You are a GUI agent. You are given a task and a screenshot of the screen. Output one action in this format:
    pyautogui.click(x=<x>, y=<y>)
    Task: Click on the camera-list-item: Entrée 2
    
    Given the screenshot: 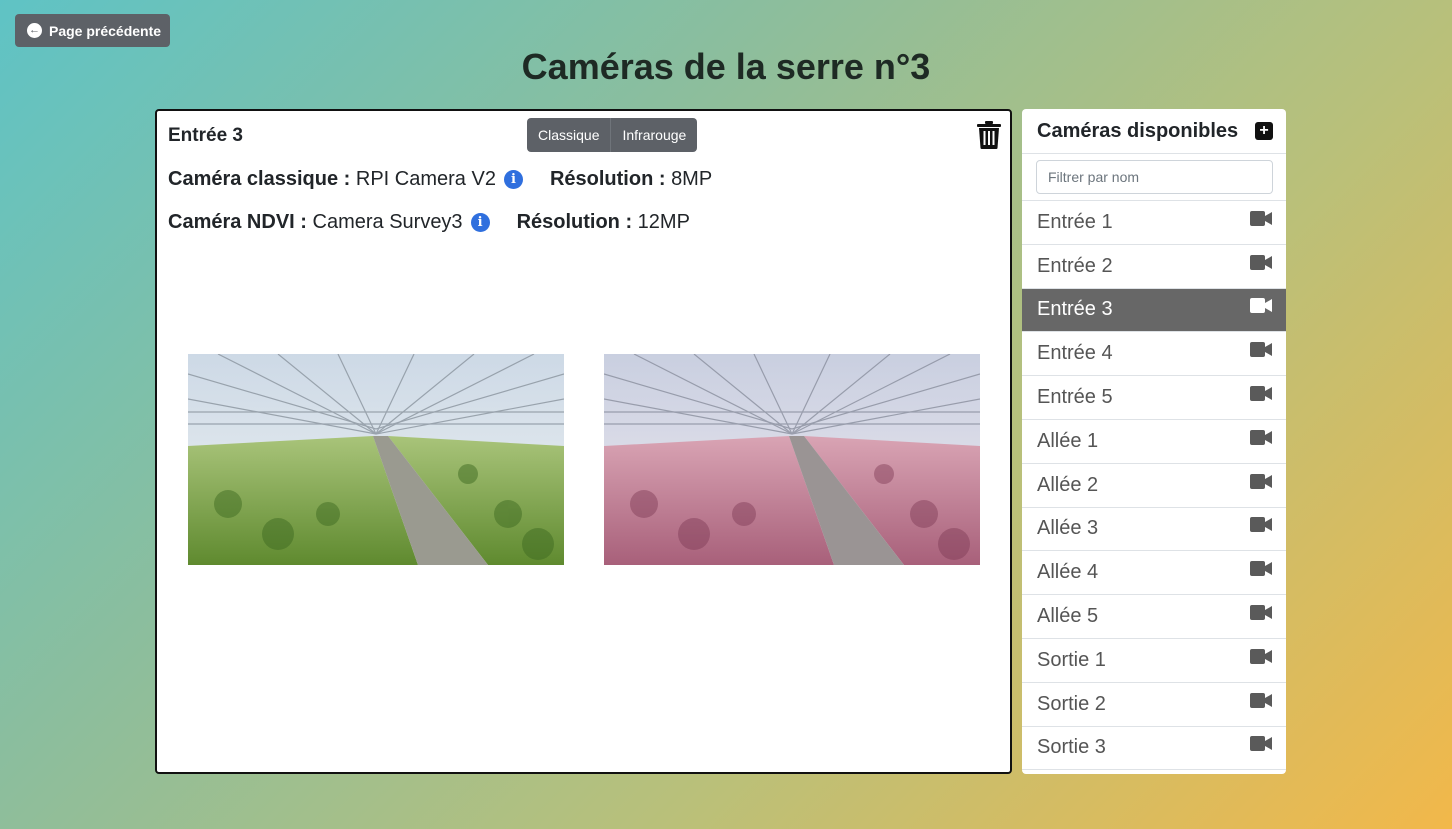 What is the action you would take?
    pyautogui.click(x=1154, y=267)
    